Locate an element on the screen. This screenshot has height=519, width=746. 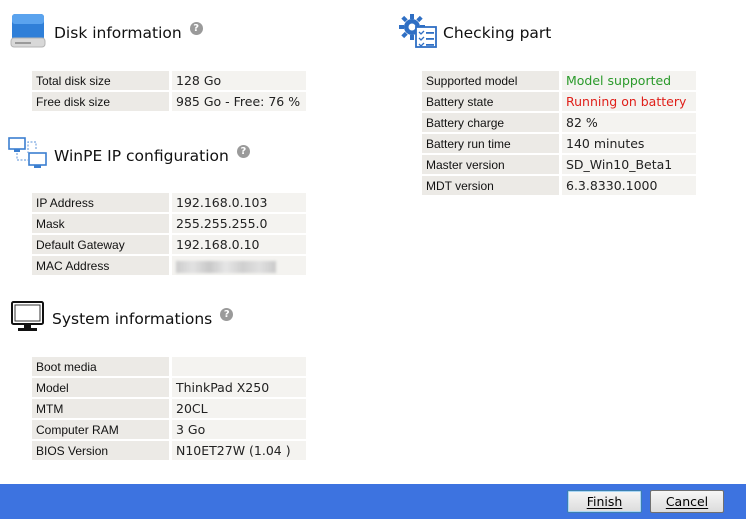
table-row: Master version SD_Win10_Beta1 is located at coordinates (559, 164).